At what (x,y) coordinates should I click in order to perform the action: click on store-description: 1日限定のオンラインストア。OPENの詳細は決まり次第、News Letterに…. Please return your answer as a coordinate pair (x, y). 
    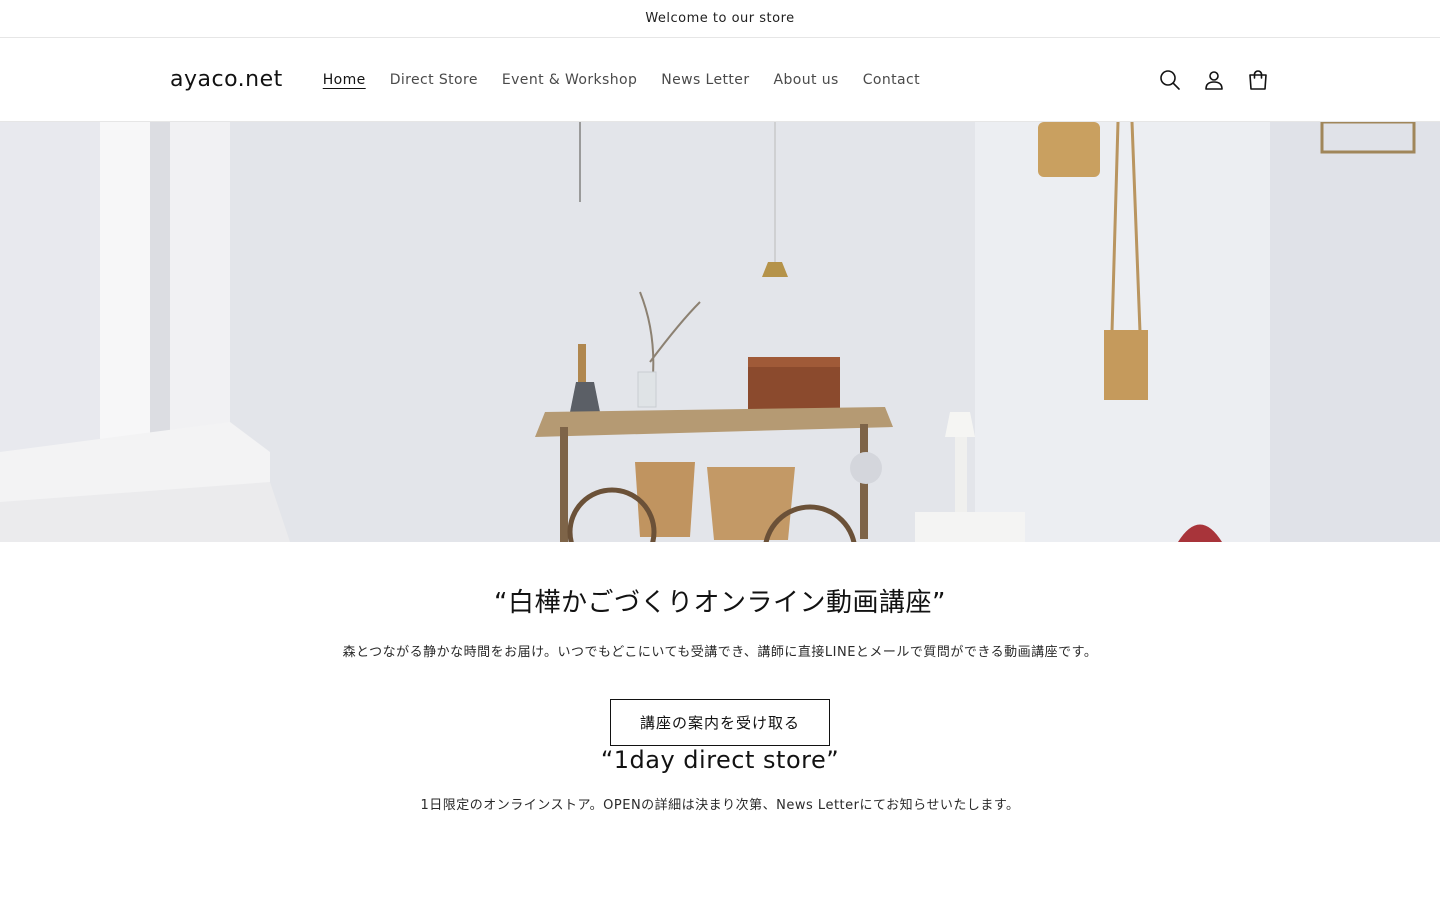
    Looking at the image, I should click on (720, 805).